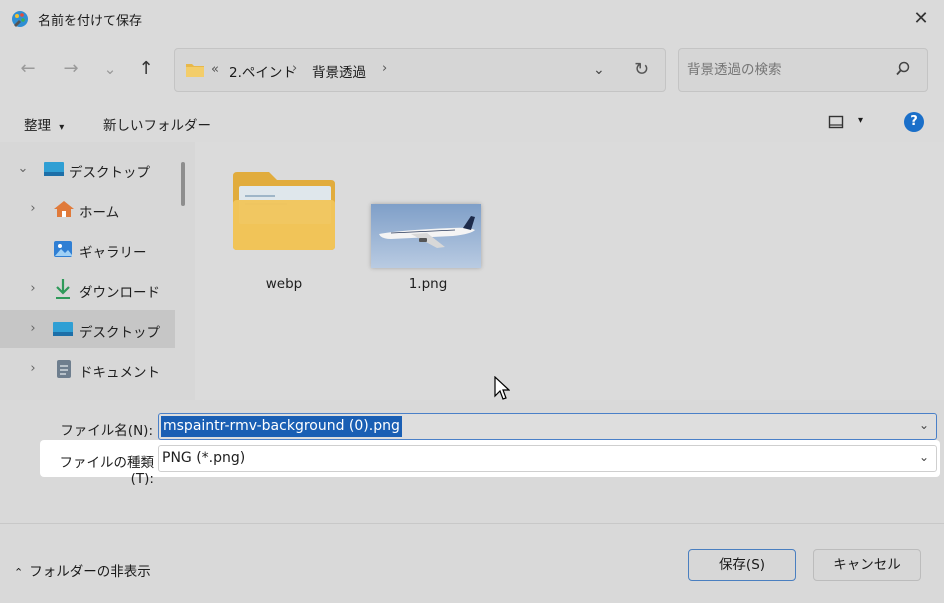  Describe the element at coordinates (472, 523) in the screenshot. I see `footer-divider` at that location.